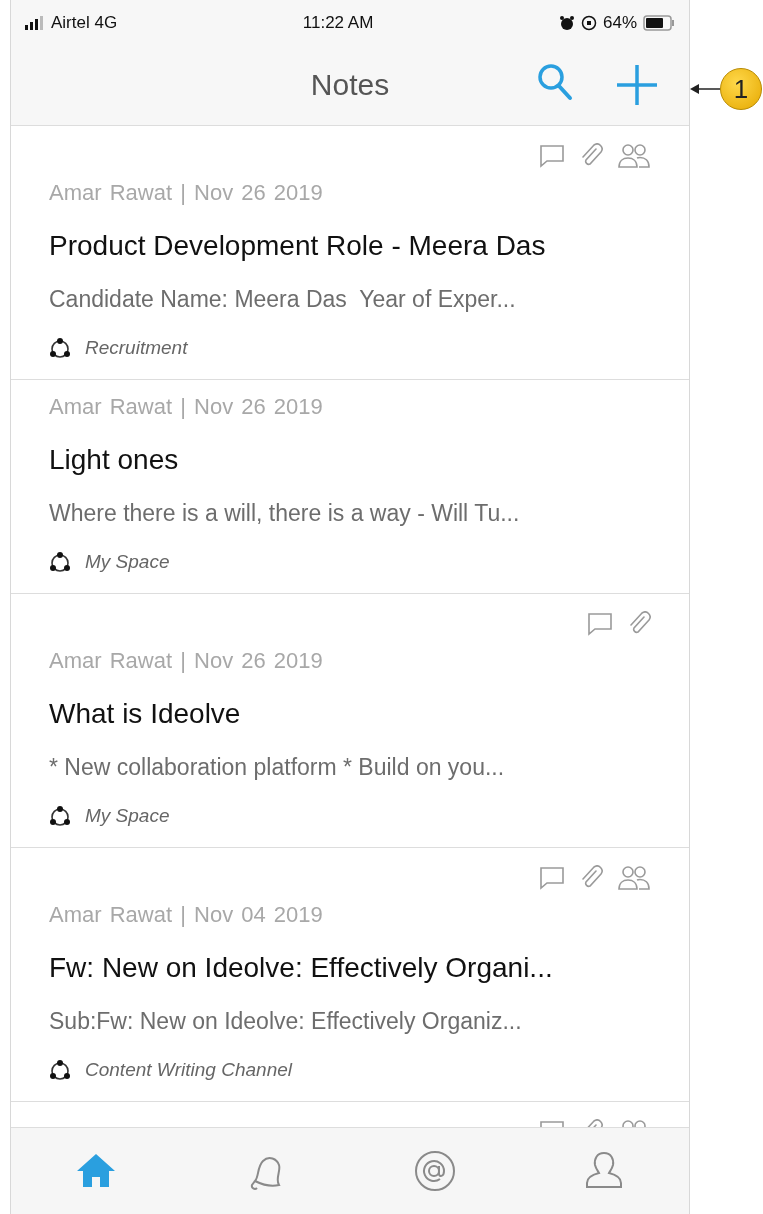 Image resolution: width=763 pixels, height=1214 pixels. I want to click on screen-title: Notes, so click(350, 85).